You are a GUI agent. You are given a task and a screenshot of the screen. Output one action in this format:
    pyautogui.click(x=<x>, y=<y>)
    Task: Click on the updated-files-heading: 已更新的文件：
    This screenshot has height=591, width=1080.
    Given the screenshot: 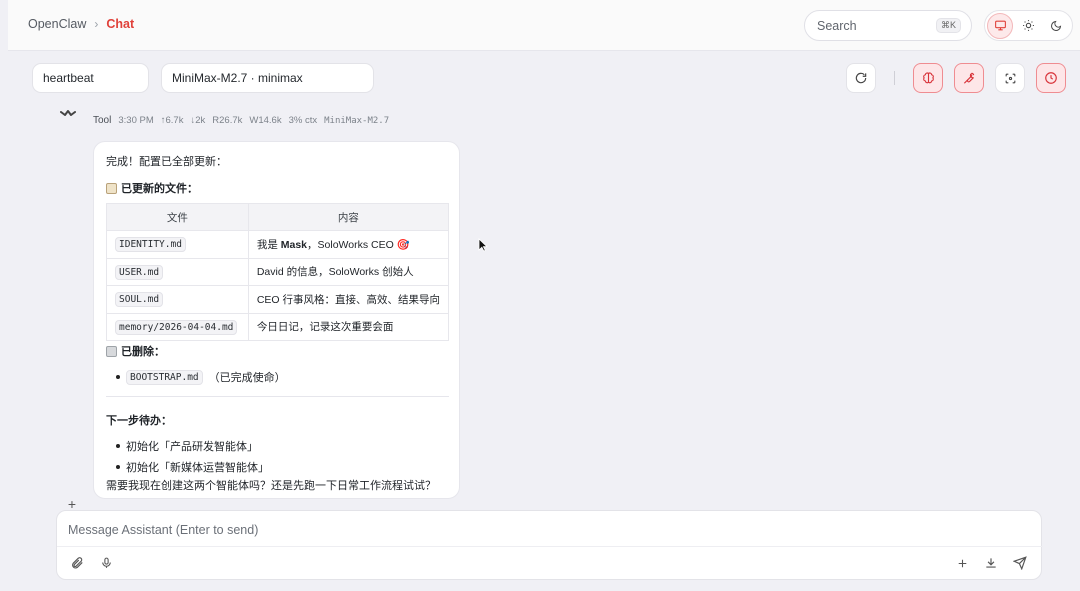 What is the action you would take?
    pyautogui.click(x=152, y=188)
    